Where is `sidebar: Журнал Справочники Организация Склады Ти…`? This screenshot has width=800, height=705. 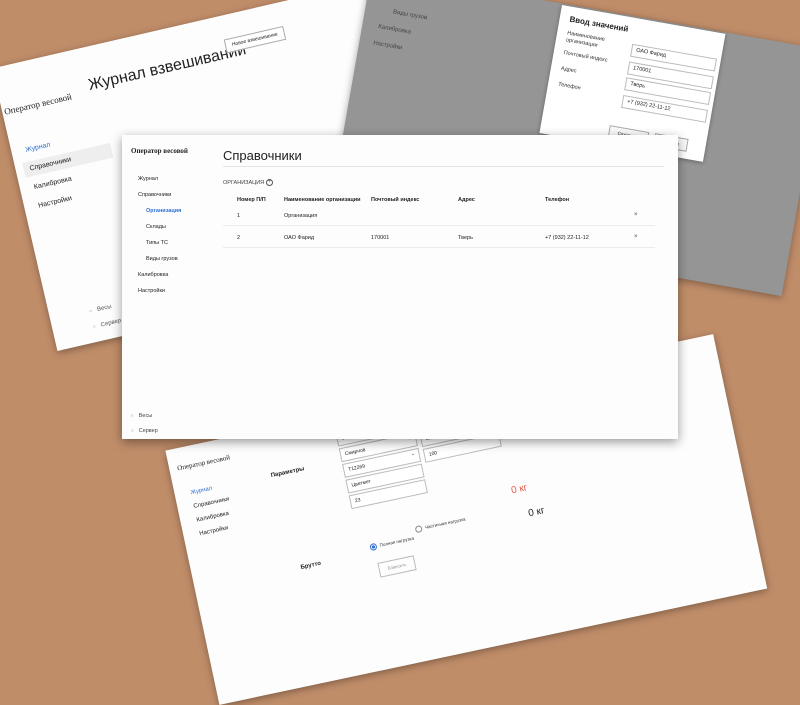
sidebar: Журнал Справочники Организация Склады Ти… is located at coordinates (178, 239).